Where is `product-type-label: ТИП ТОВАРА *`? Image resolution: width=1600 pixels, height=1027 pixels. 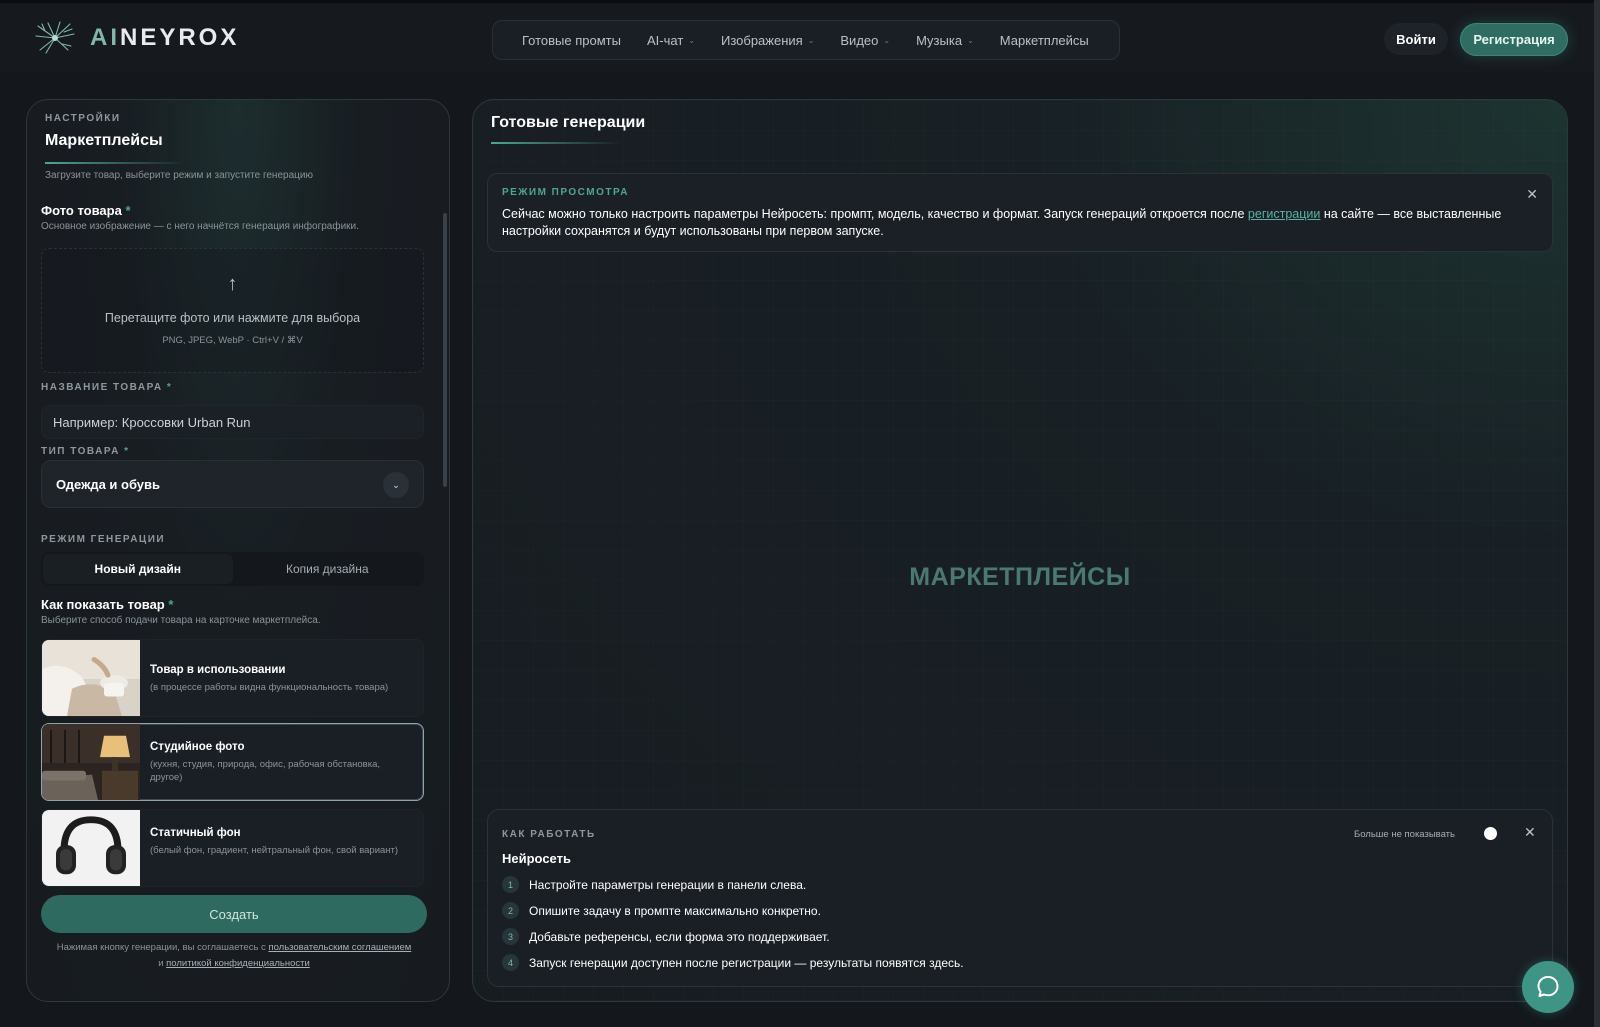 product-type-label: ТИП ТОВАРА * is located at coordinates (85, 451).